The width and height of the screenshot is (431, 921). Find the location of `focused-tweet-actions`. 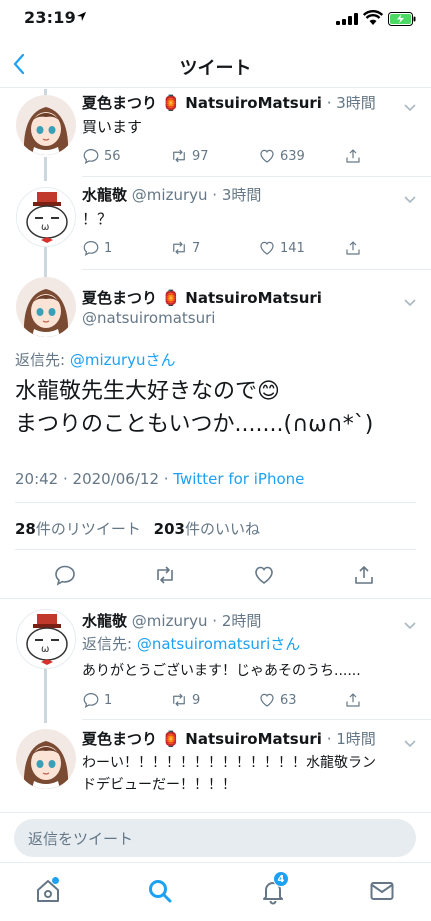

focused-tweet-actions is located at coordinates (215, 578).